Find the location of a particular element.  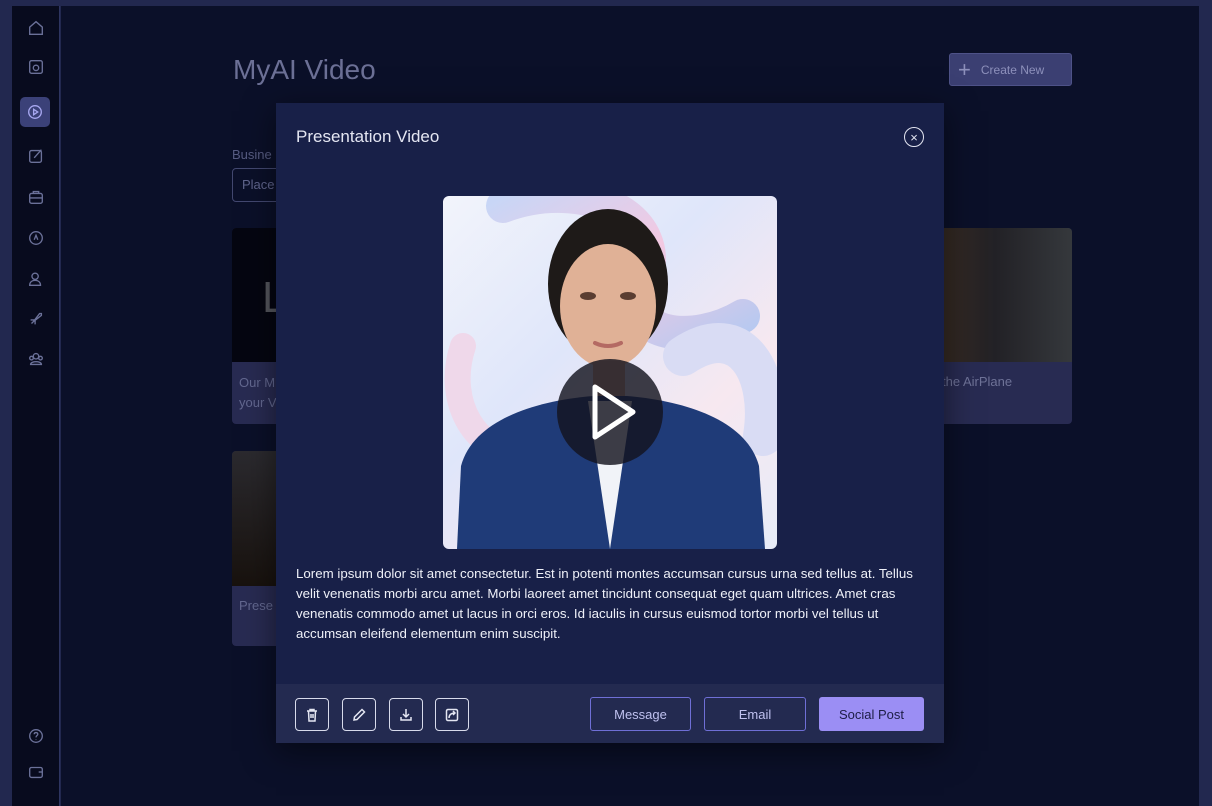

delete-button is located at coordinates (312, 714).